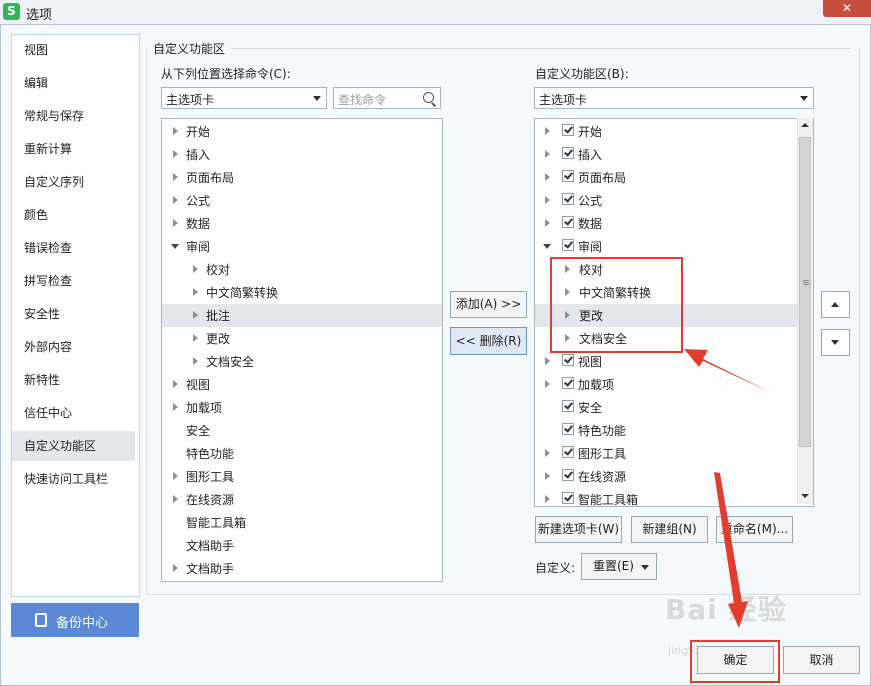  What do you see at coordinates (674, 131) in the screenshot?
I see `ribbon-item-start: 开始` at bounding box center [674, 131].